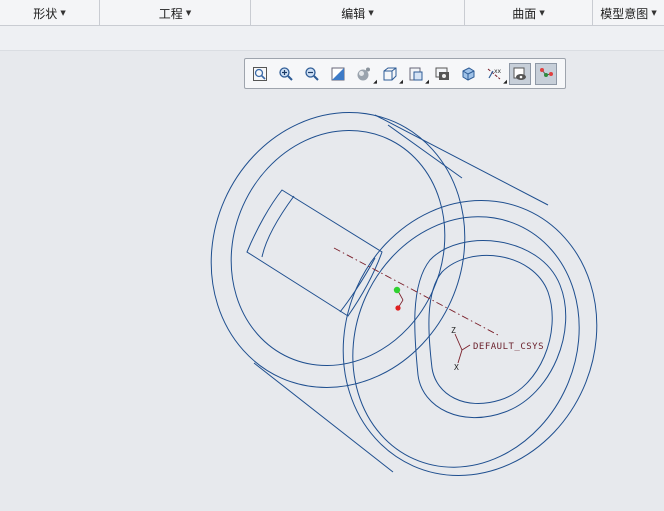 This screenshot has height=511, width=664. What do you see at coordinates (416, 291) in the screenshot?
I see `datum-axis` at bounding box center [416, 291].